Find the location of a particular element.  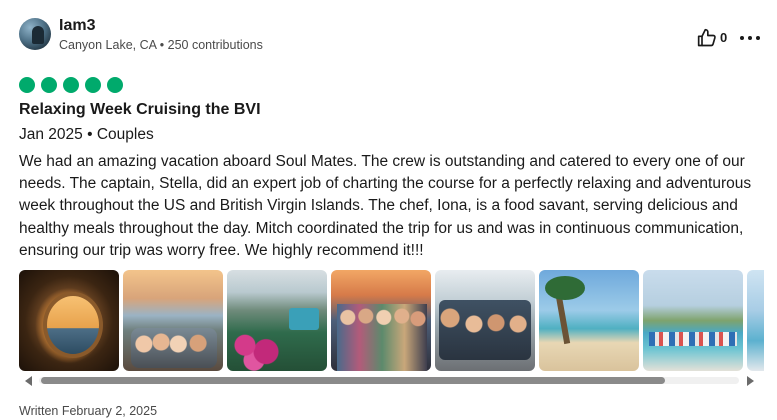

review-title: Relaxing Week Cruising the BVI is located at coordinates (140, 110).